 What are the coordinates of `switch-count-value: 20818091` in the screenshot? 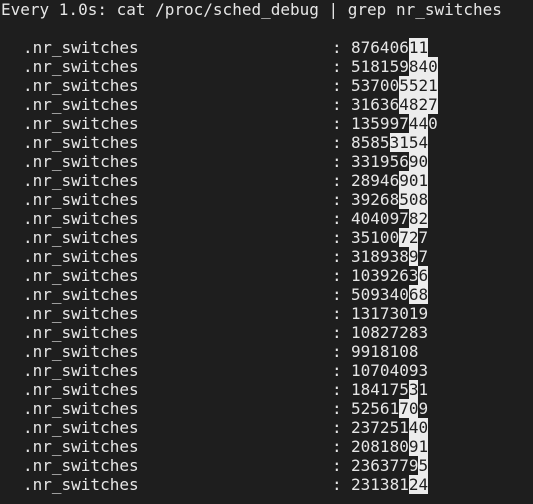 It's located at (390, 446).